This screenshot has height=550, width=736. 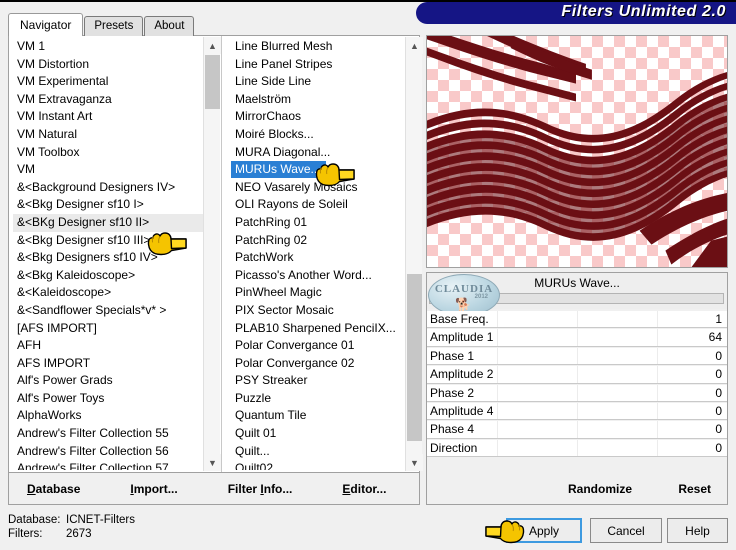 What do you see at coordinates (464, 289) in the screenshot?
I see `logo-text: CLAUDIA` at bounding box center [464, 289].